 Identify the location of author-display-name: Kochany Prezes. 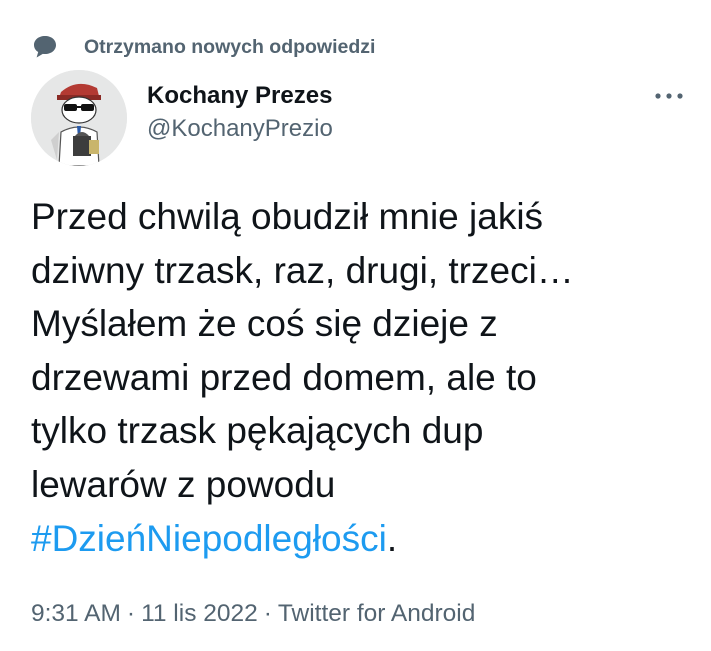
(240, 96).